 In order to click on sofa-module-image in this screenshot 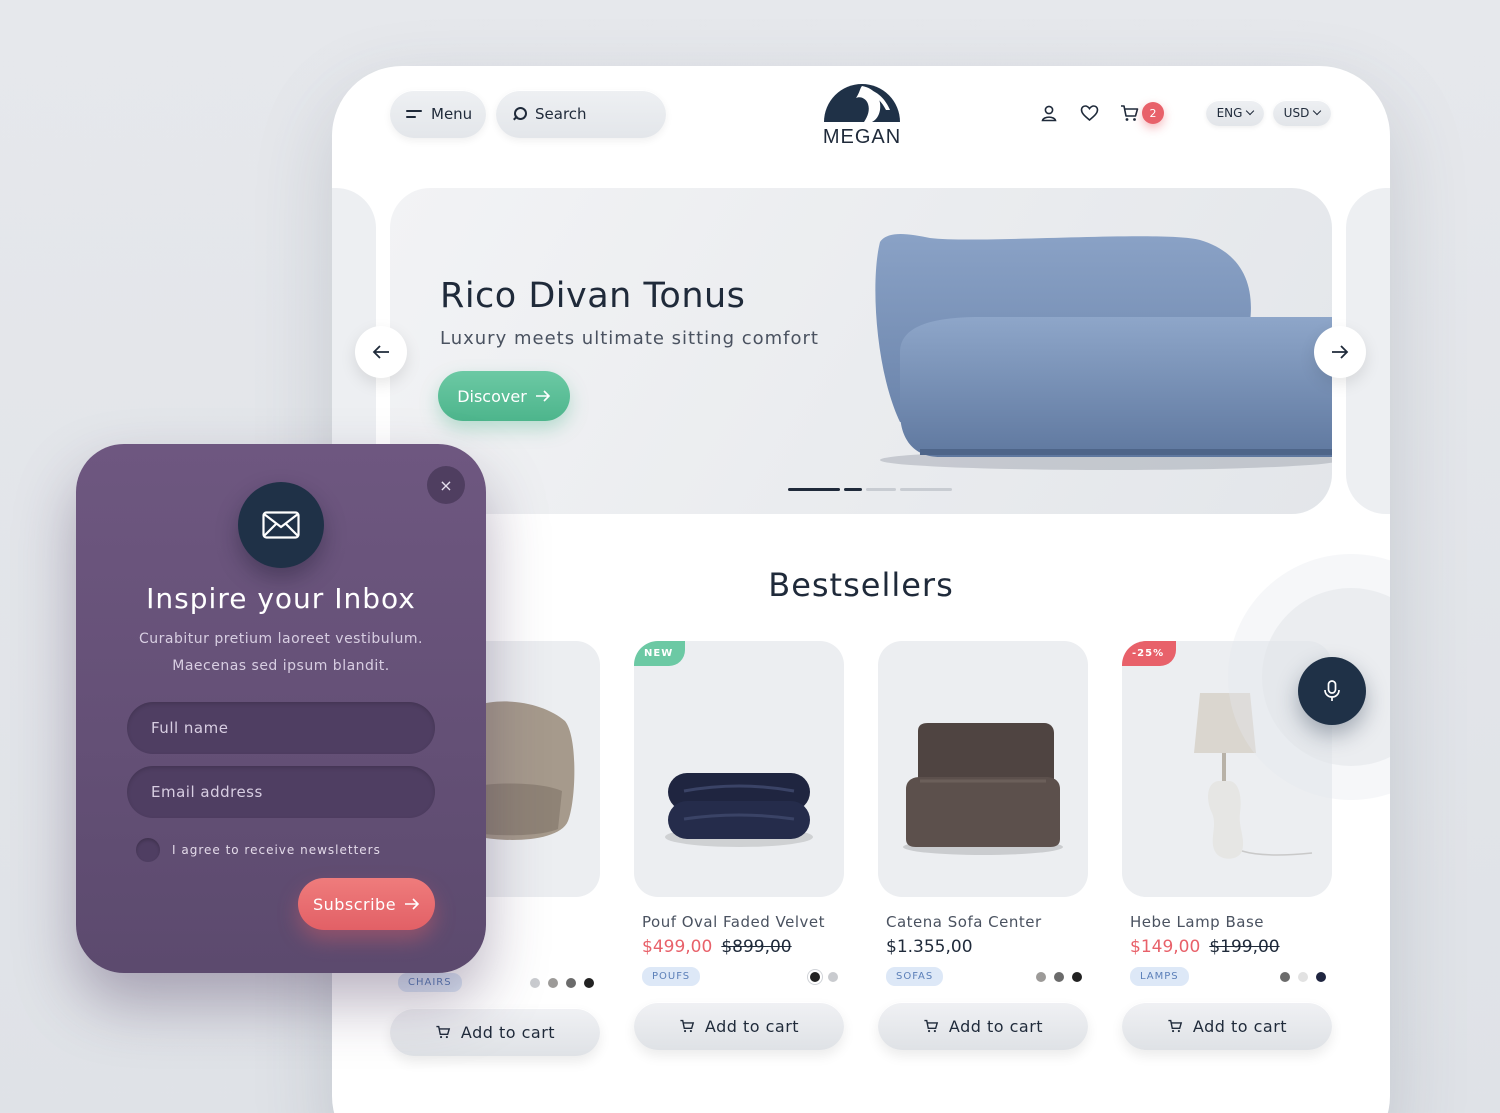, I will do `click(983, 789)`.